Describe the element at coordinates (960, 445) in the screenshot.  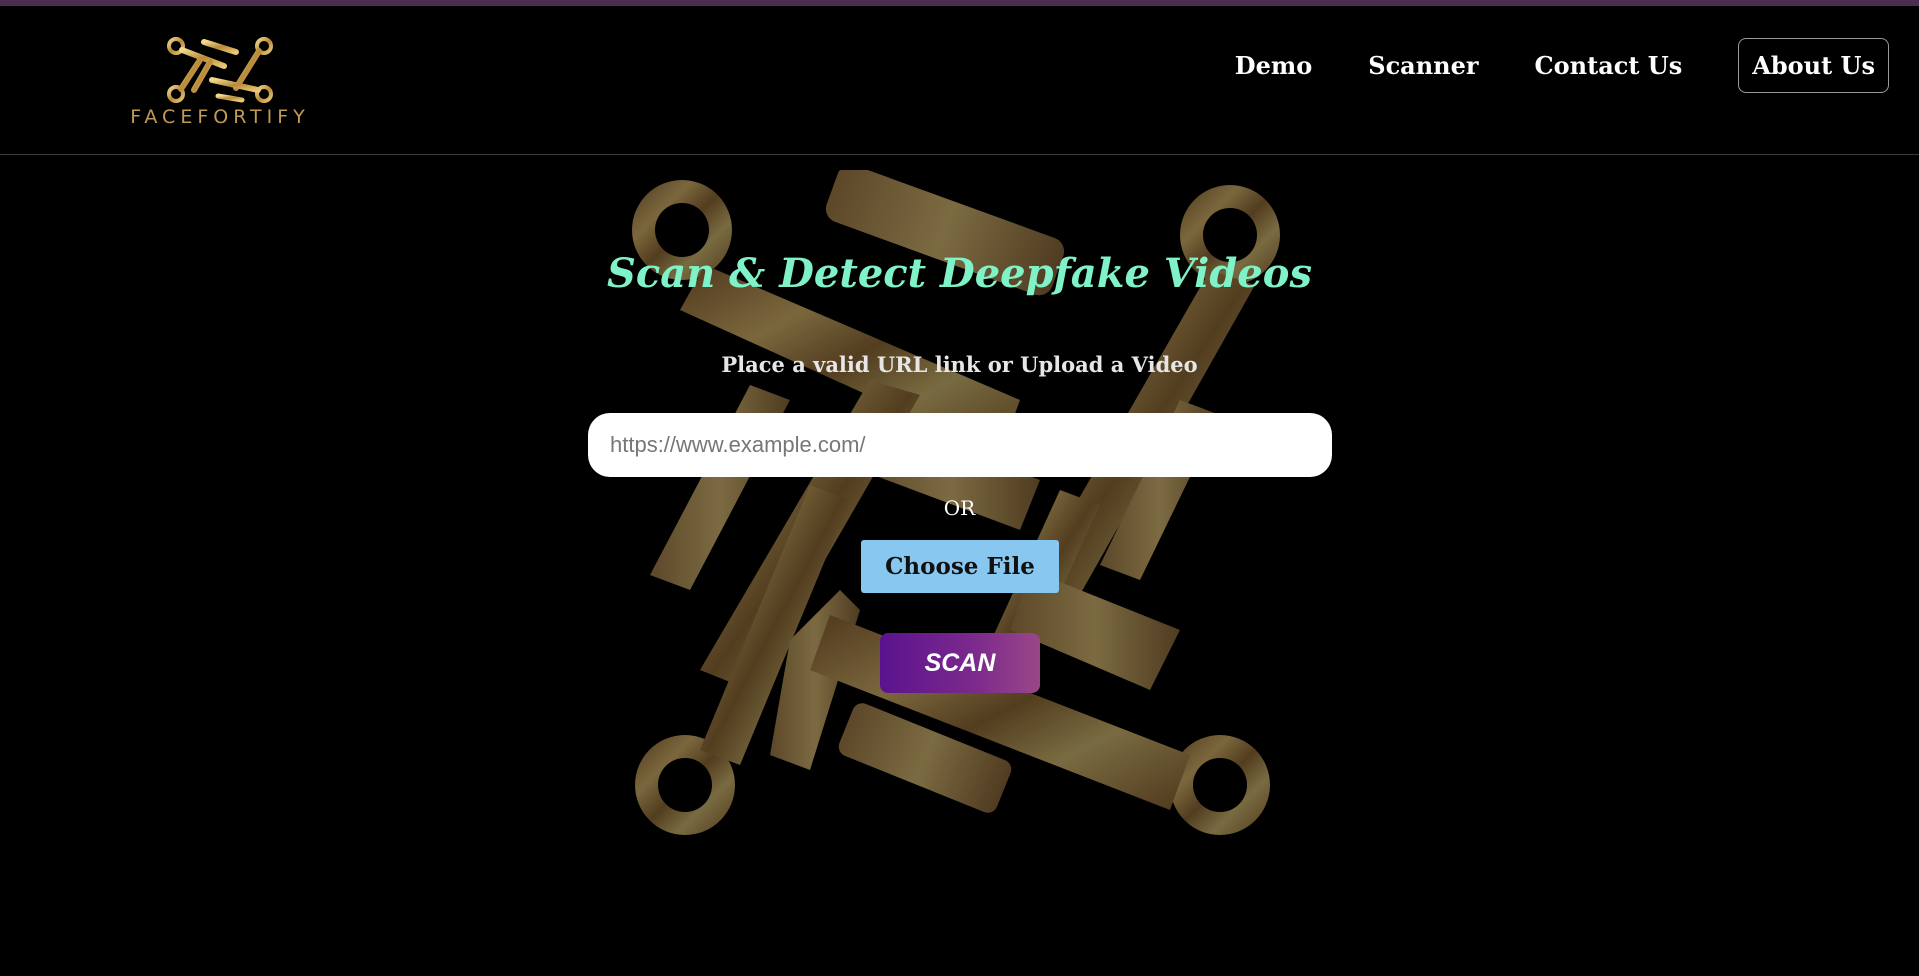
I see `url-input` at that location.